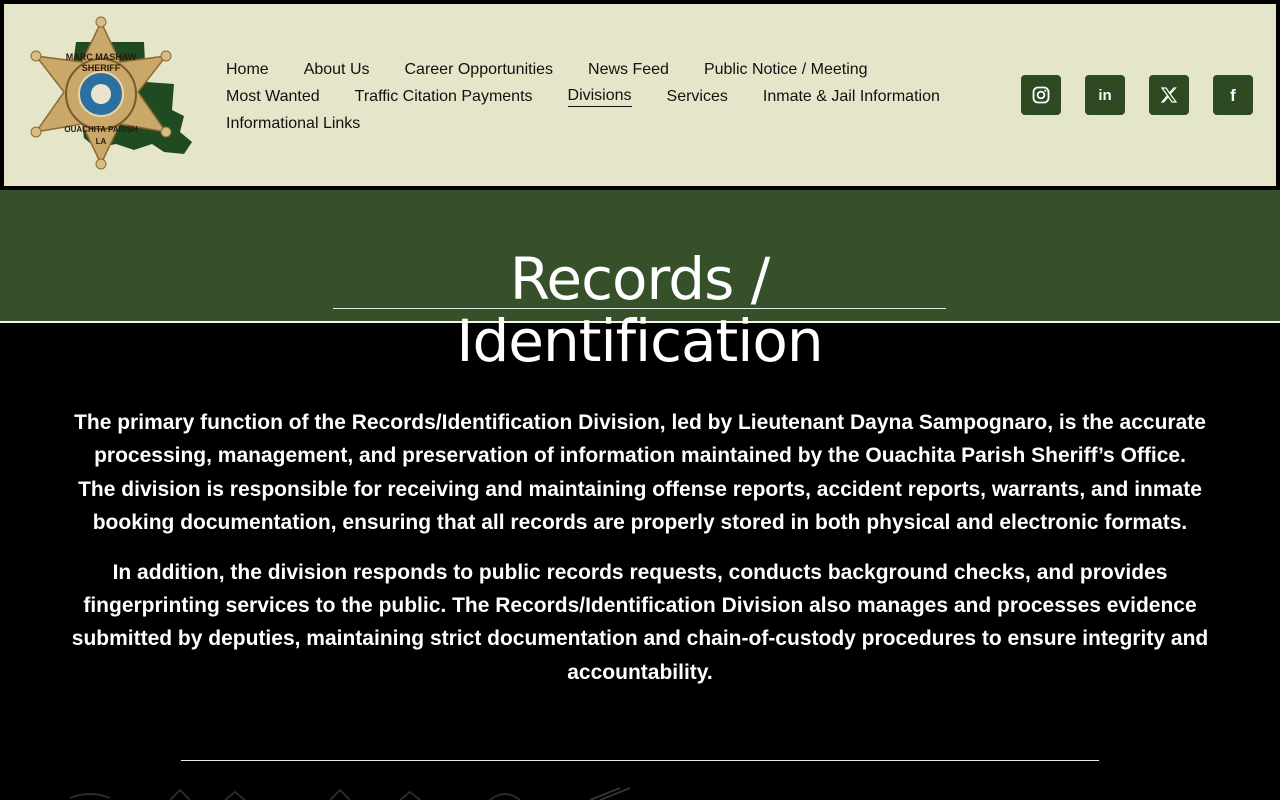 The height and width of the screenshot is (800, 1280). I want to click on nav-about-us: About Us, so click(337, 70).